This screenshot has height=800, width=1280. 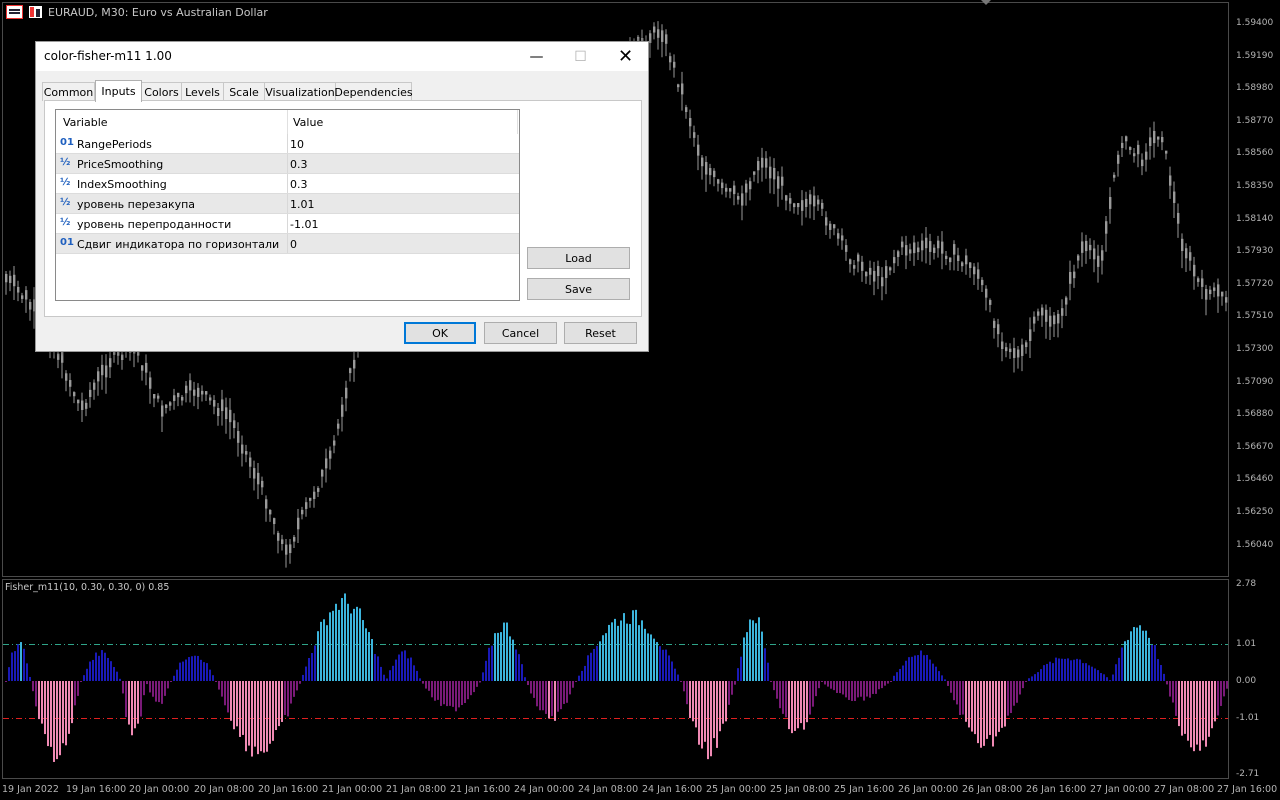 I want to click on close-button: ✕, so click(x=625, y=56).